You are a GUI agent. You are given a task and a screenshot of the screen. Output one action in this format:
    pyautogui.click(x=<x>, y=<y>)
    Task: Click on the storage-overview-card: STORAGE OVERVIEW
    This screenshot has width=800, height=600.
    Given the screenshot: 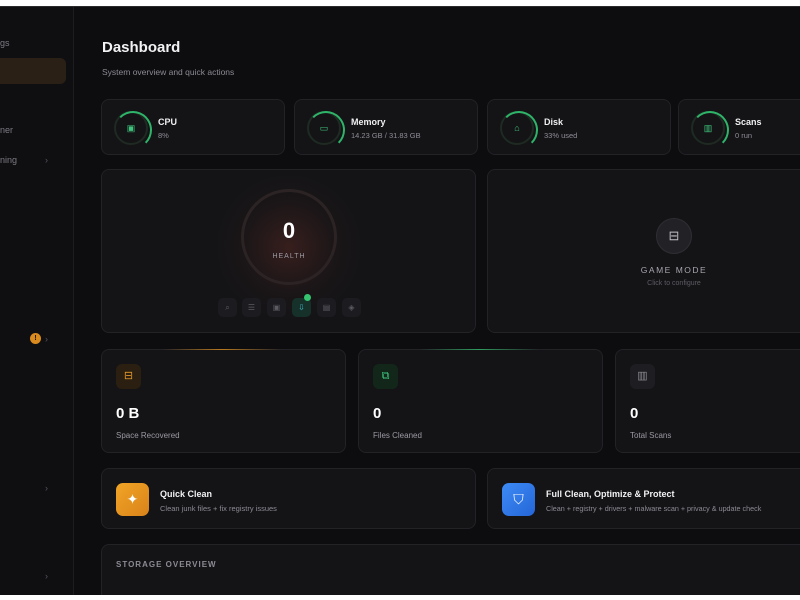 What is the action you would take?
    pyautogui.click(x=450, y=569)
    